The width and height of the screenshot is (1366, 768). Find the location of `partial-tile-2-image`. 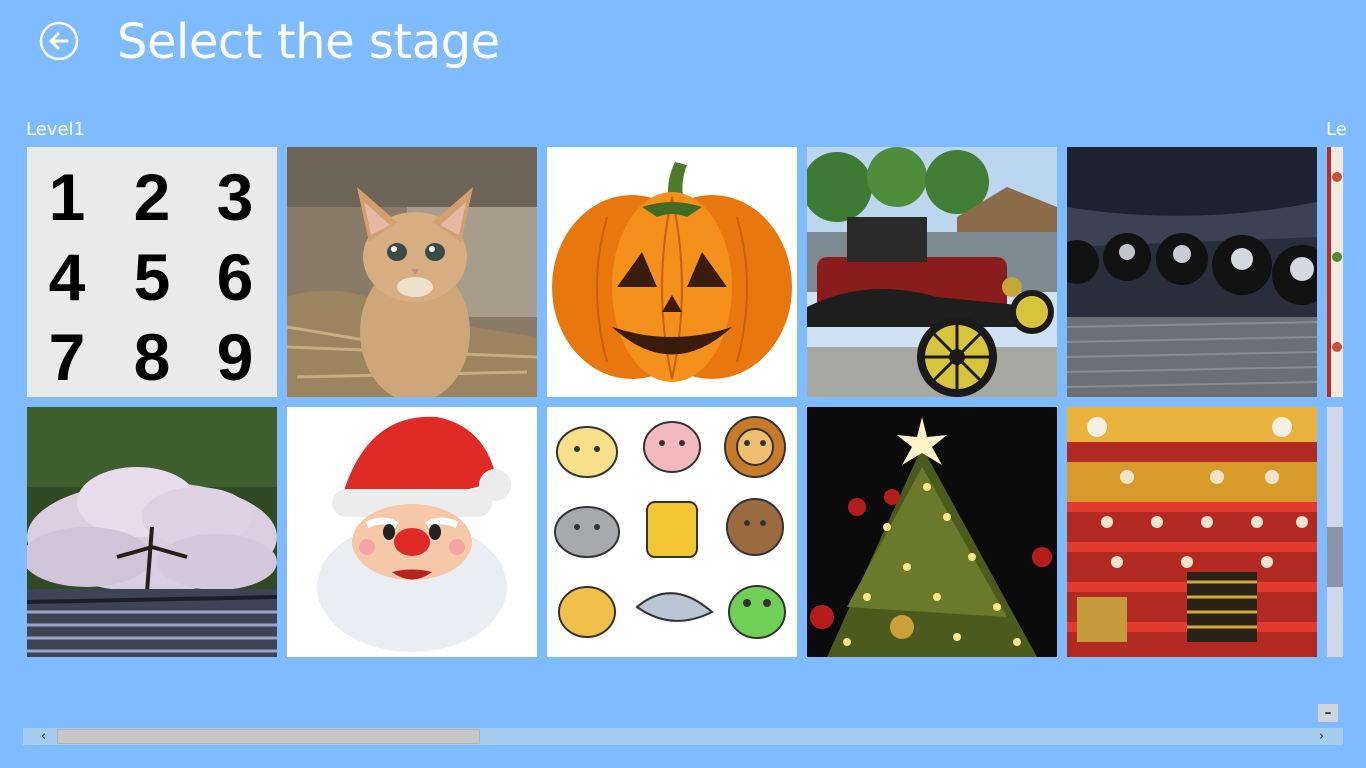

partial-tile-2-image is located at coordinates (1335, 532).